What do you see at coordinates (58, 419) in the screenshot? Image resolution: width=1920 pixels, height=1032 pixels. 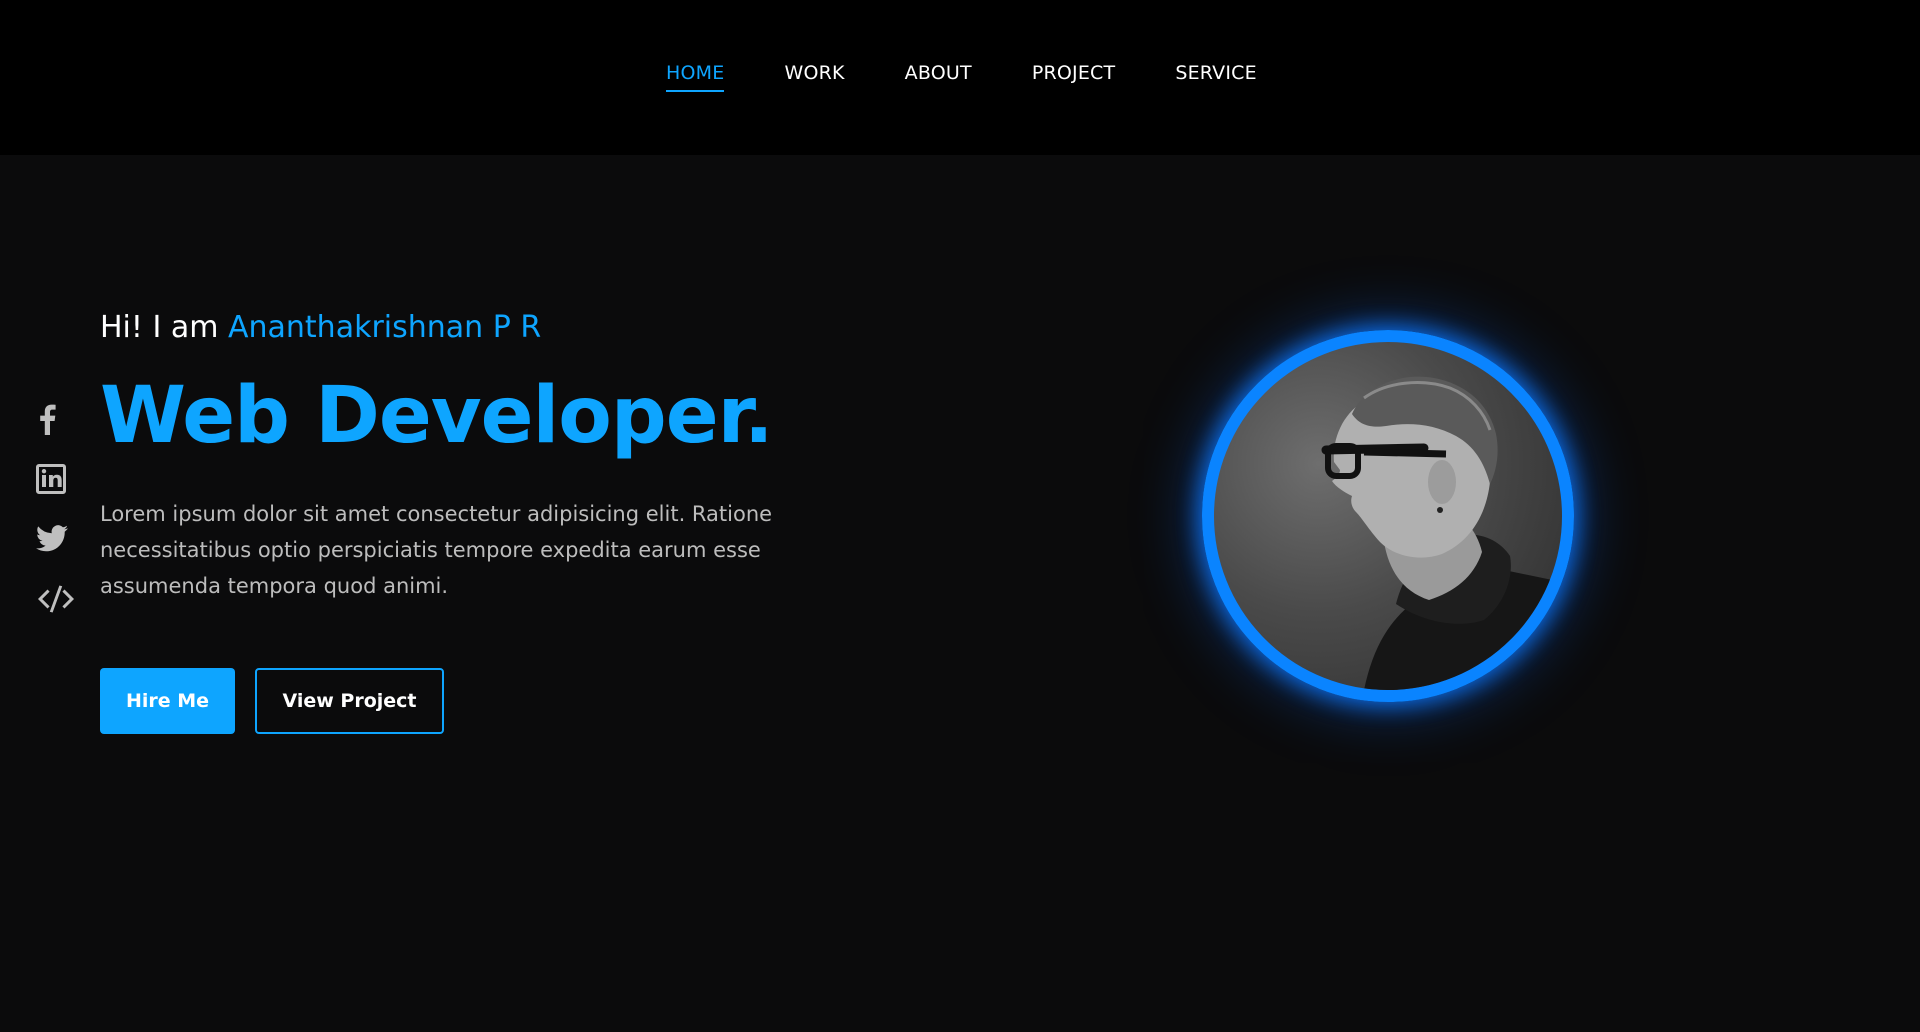 I see `facebook-link` at bounding box center [58, 419].